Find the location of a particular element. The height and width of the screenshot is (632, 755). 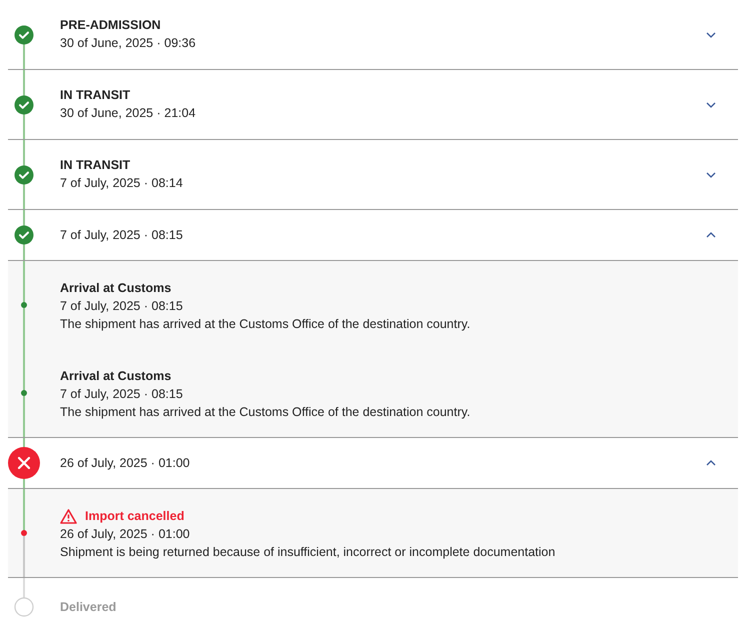

step-date: 30 of June, 2025 · 09:36 is located at coordinates (128, 43).